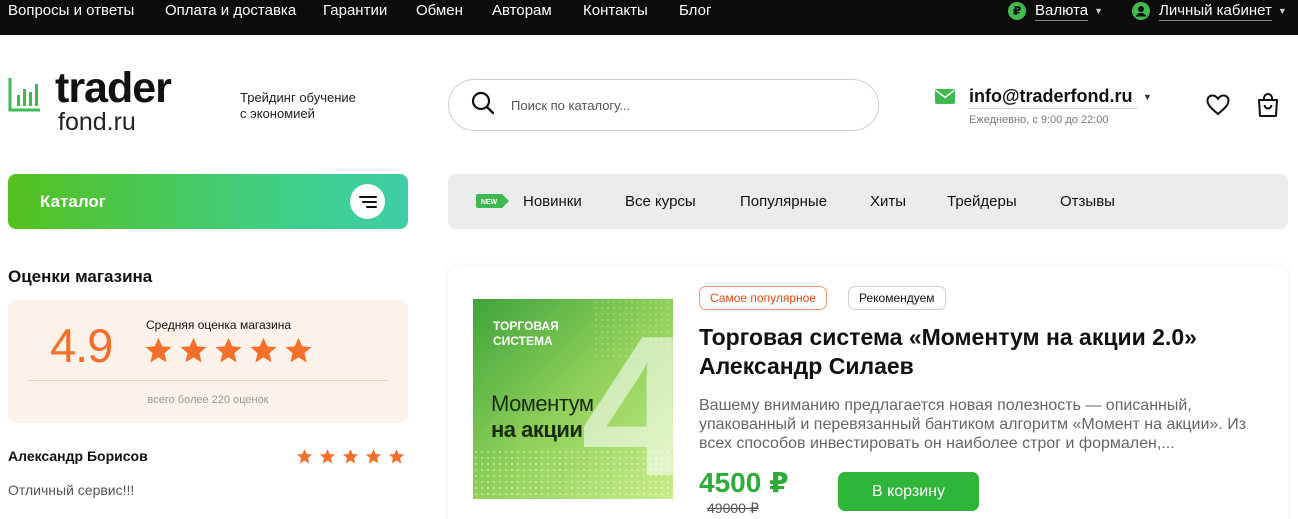  What do you see at coordinates (208, 400) in the screenshot?
I see `reviews-count: всего более 220 оценок` at bounding box center [208, 400].